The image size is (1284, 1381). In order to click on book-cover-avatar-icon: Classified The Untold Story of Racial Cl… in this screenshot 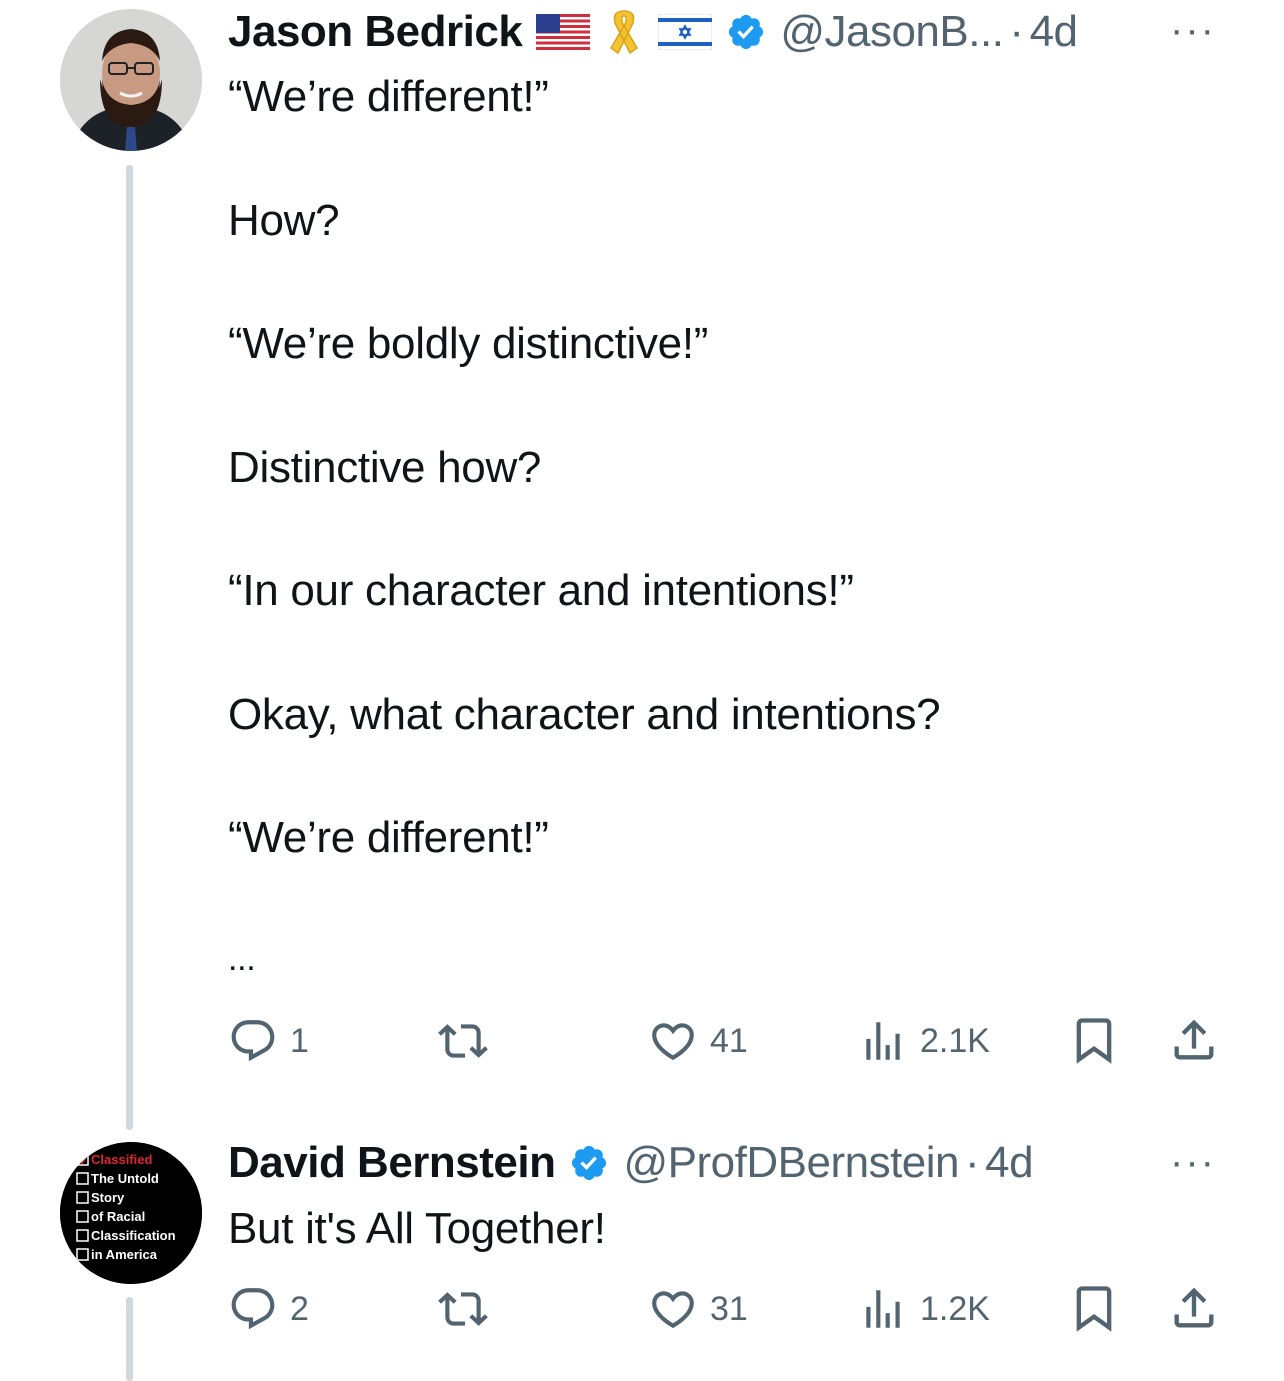, I will do `click(131, 1213)`.